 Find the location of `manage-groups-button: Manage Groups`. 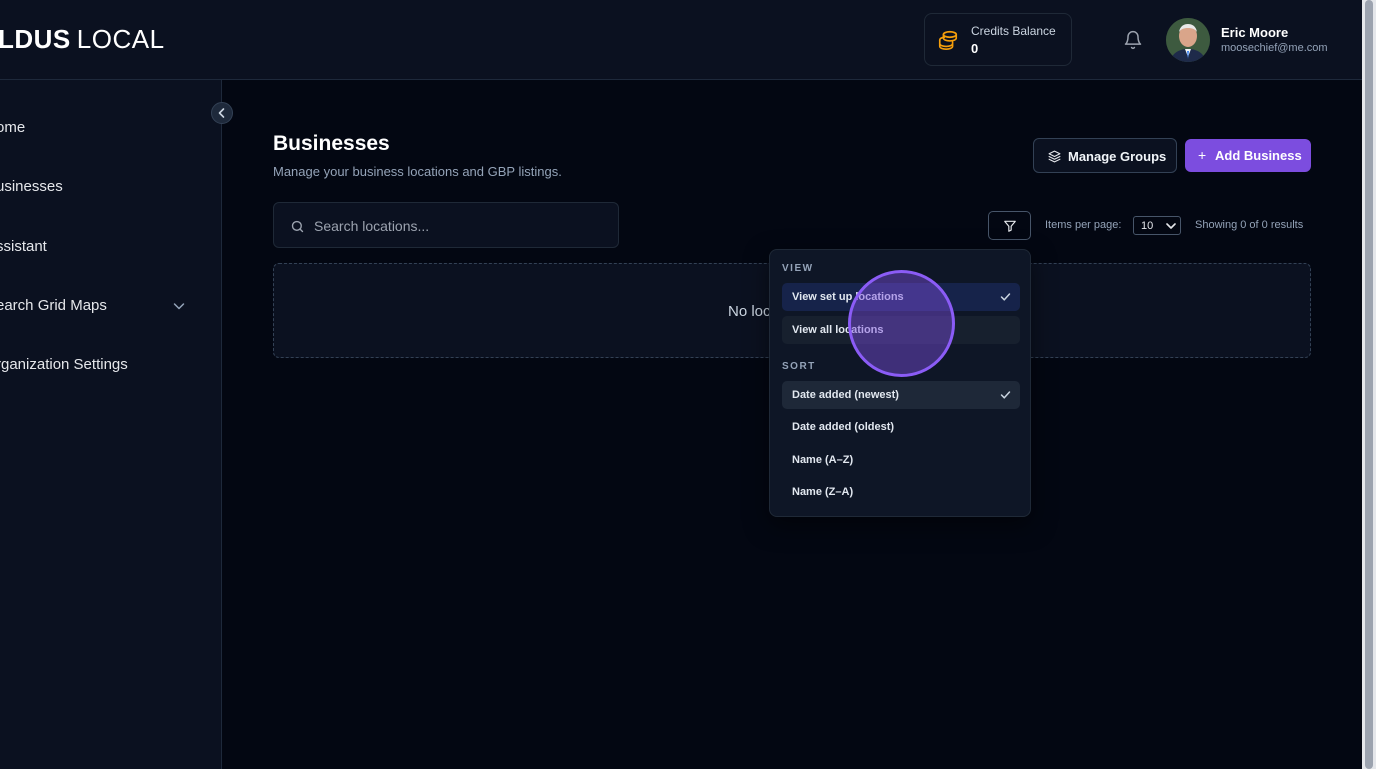

manage-groups-button: Manage Groups is located at coordinates (1105, 155).